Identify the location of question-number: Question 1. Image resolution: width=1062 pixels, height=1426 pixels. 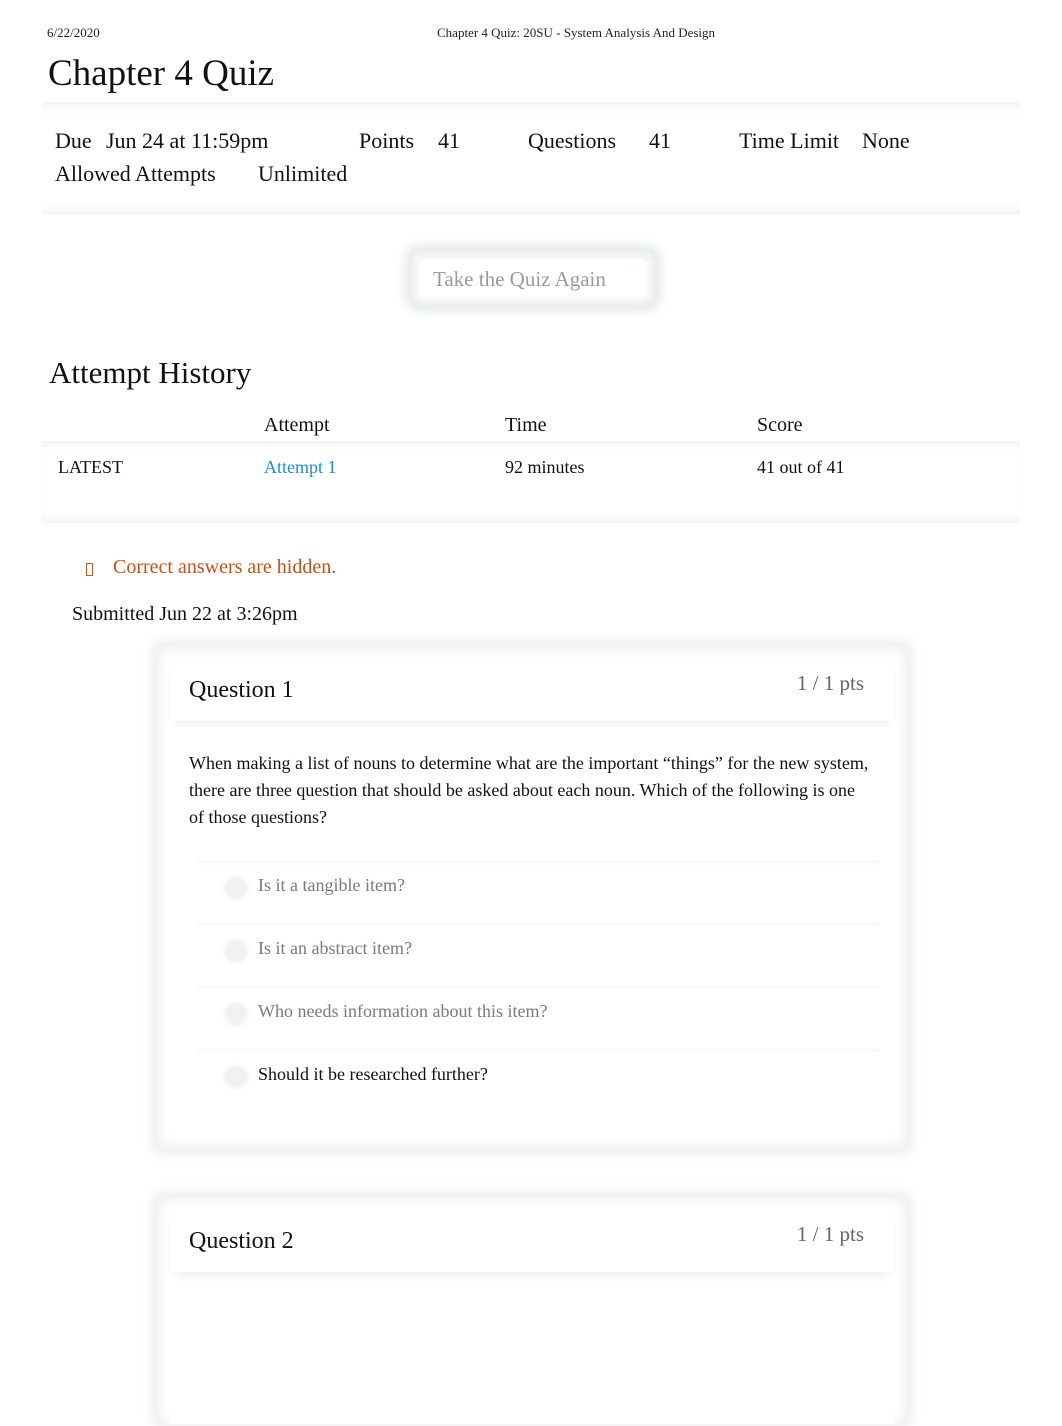
(241, 690).